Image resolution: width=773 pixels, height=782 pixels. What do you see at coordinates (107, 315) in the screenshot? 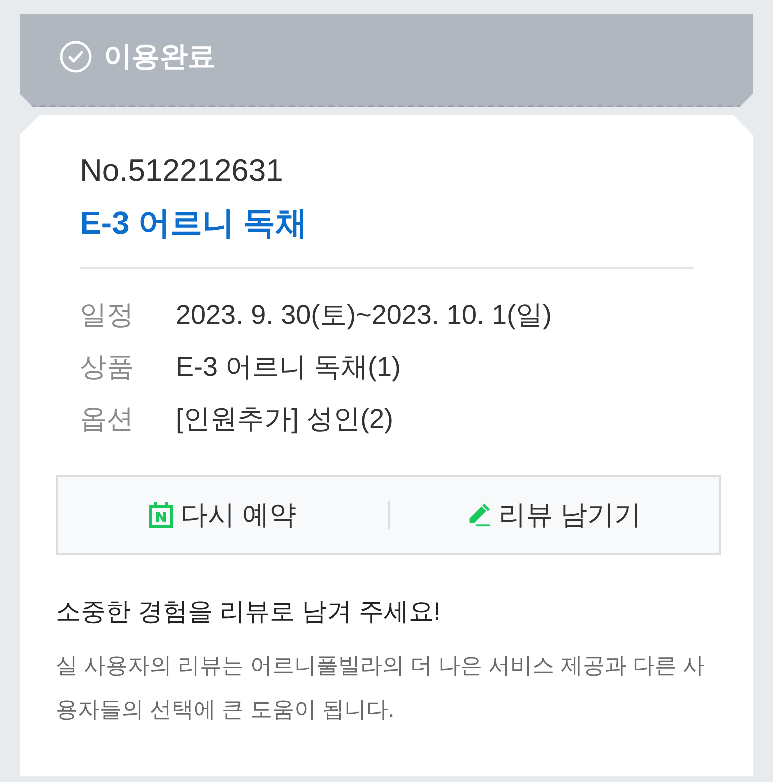
I see `detail-label: 일정` at bounding box center [107, 315].